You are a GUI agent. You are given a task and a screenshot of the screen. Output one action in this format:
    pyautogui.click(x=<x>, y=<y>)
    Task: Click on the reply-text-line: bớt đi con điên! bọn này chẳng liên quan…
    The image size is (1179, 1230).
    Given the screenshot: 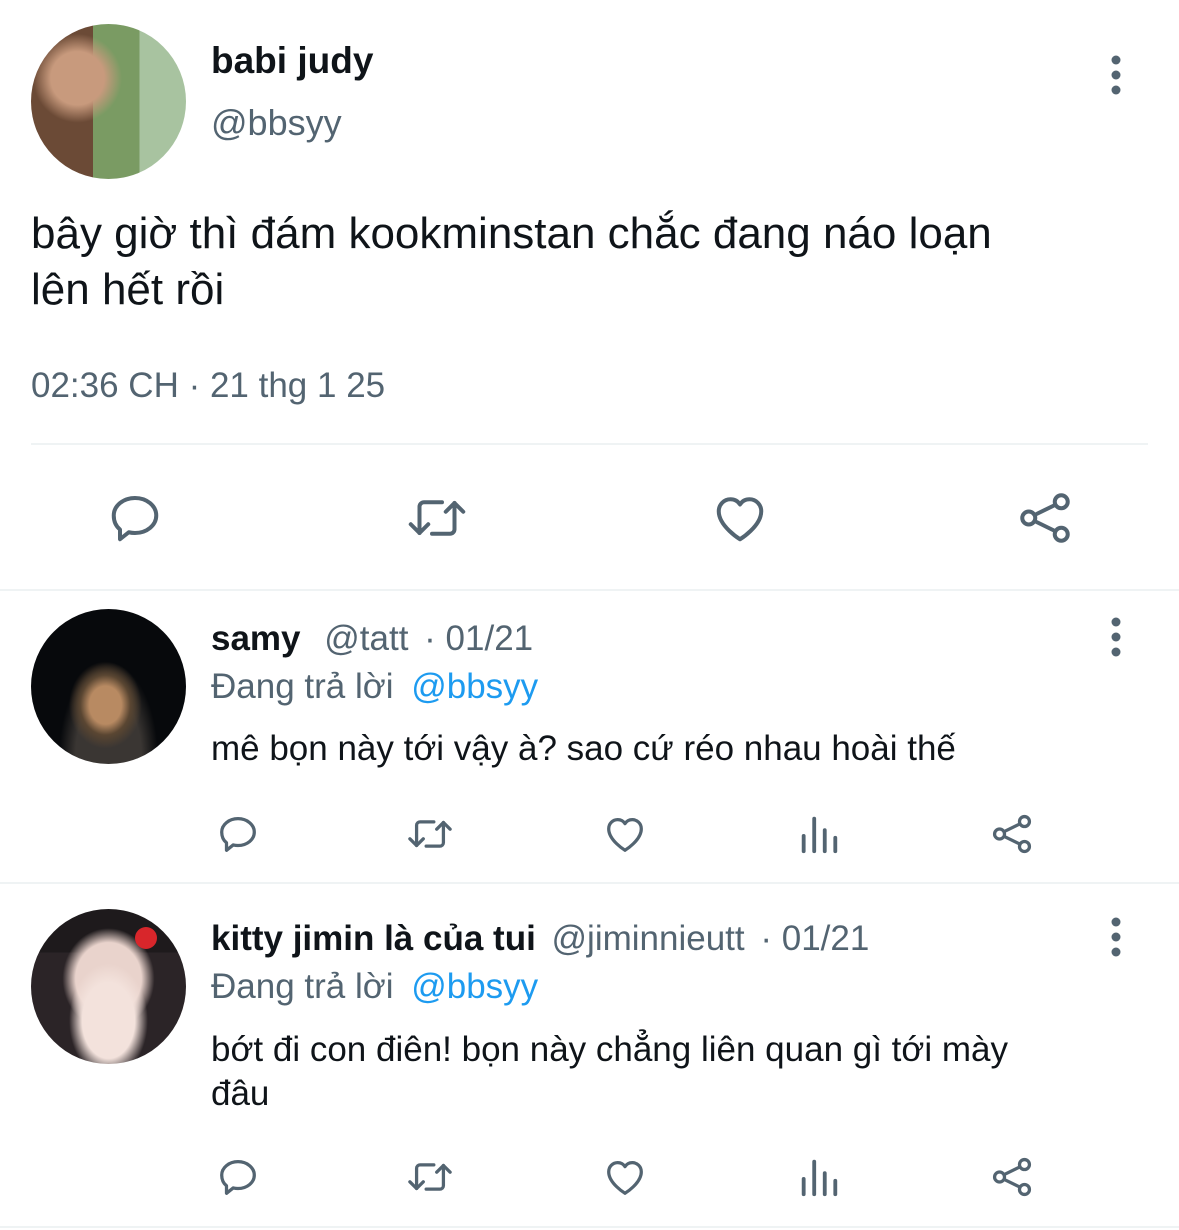 What is the action you would take?
    pyautogui.click(x=609, y=1049)
    